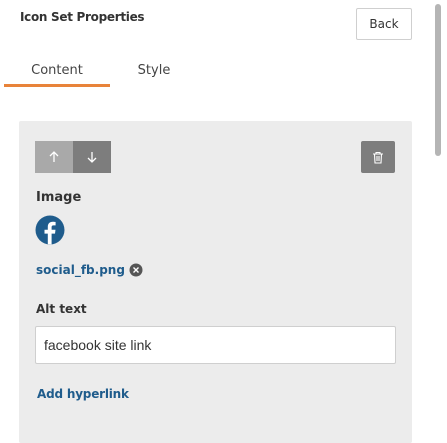 The height and width of the screenshot is (443, 447). What do you see at coordinates (61, 309) in the screenshot?
I see `alt-text-label: Alt text` at bounding box center [61, 309].